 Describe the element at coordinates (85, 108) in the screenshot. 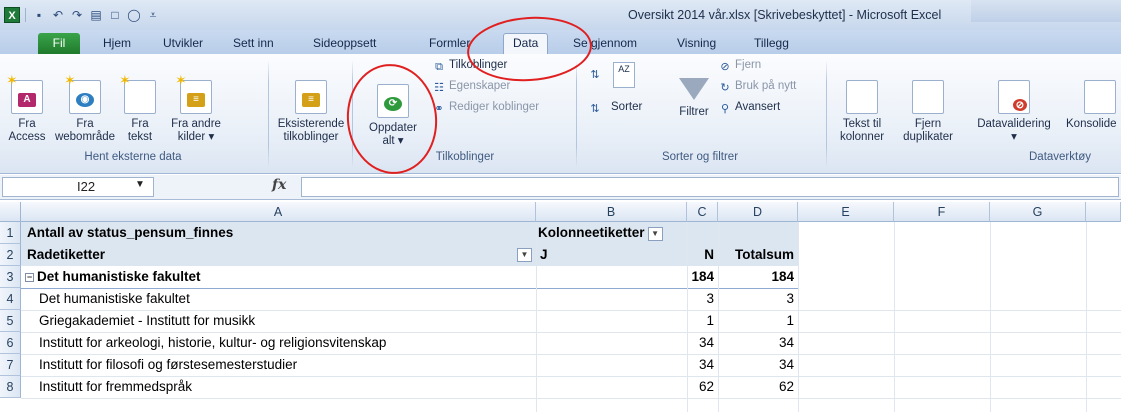

I see `from-web-button: ✶ ◉ Fra webområde` at that location.